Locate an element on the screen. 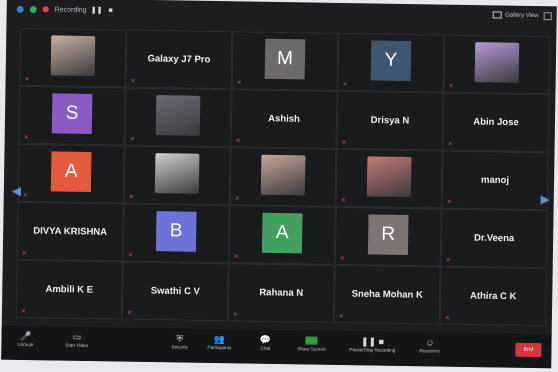 The image size is (558, 372). participant-name: Galaxy J7 Pro is located at coordinates (179, 59).